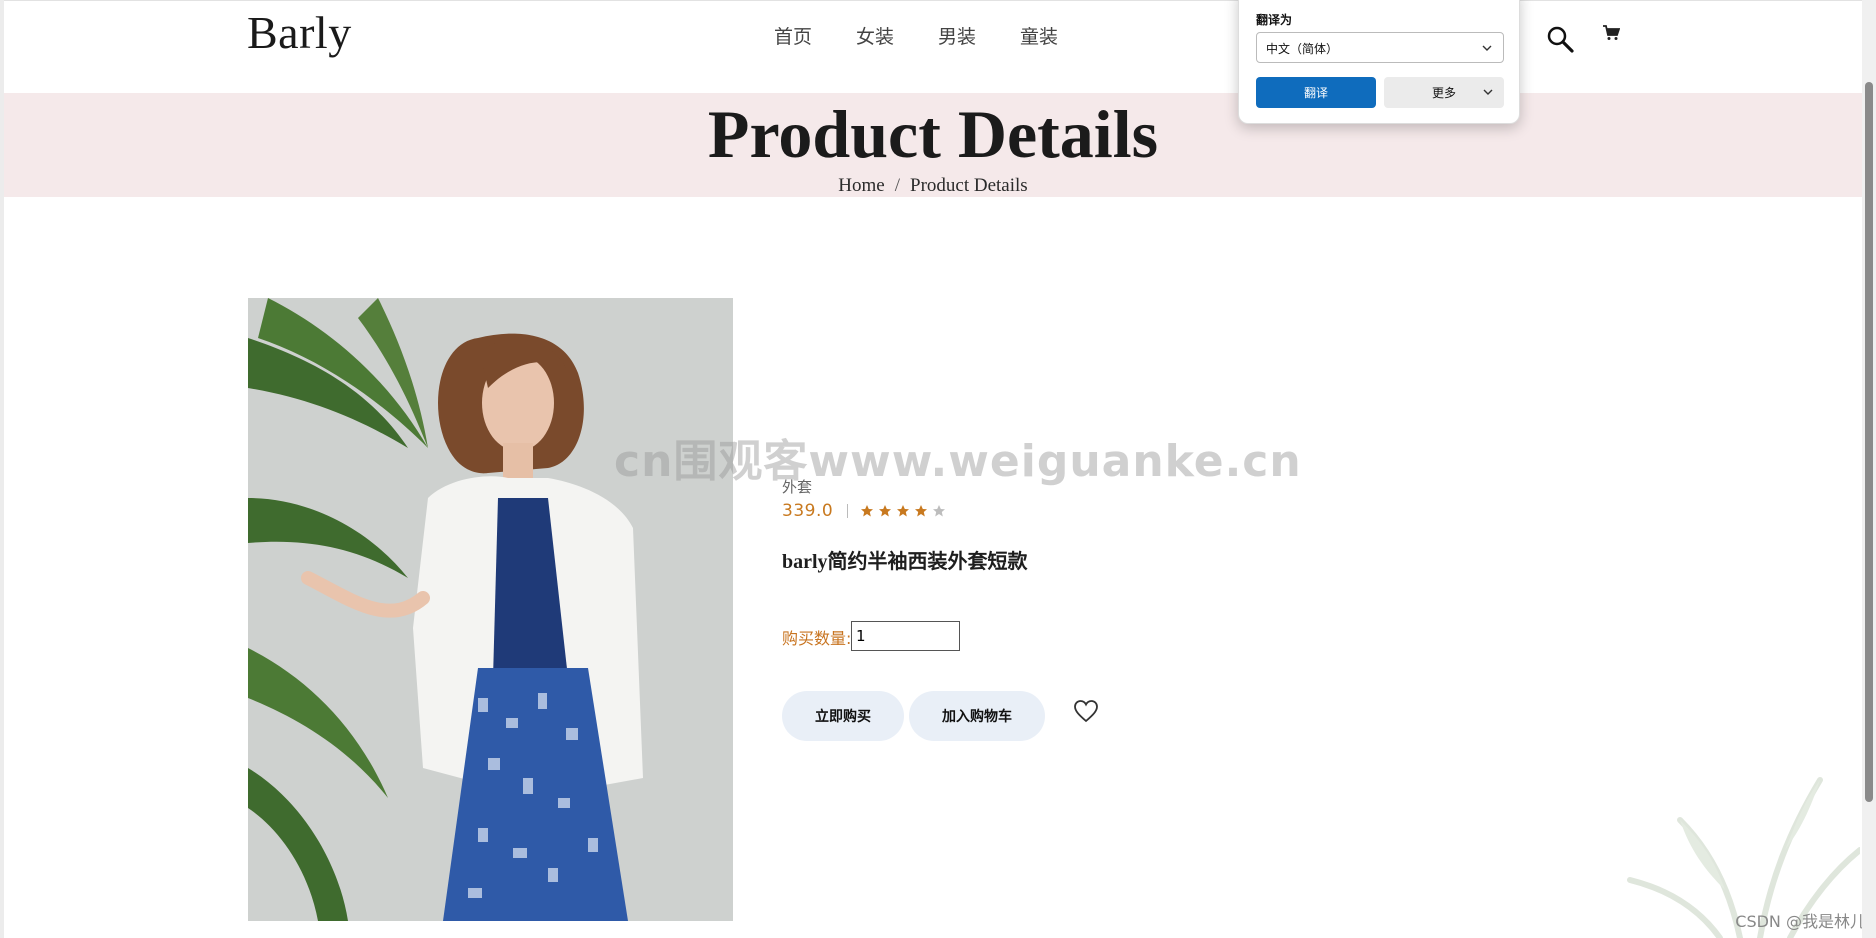 This screenshot has height=938, width=1876. I want to click on rating-stars, so click(903, 511).